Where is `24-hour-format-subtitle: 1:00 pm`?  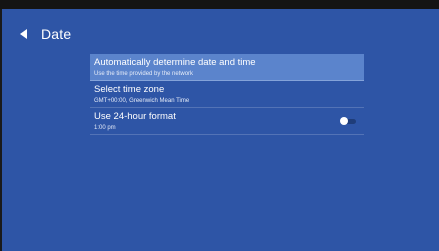 24-hour-format-subtitle: 1:00 pm is located at coordinates (105, 128).